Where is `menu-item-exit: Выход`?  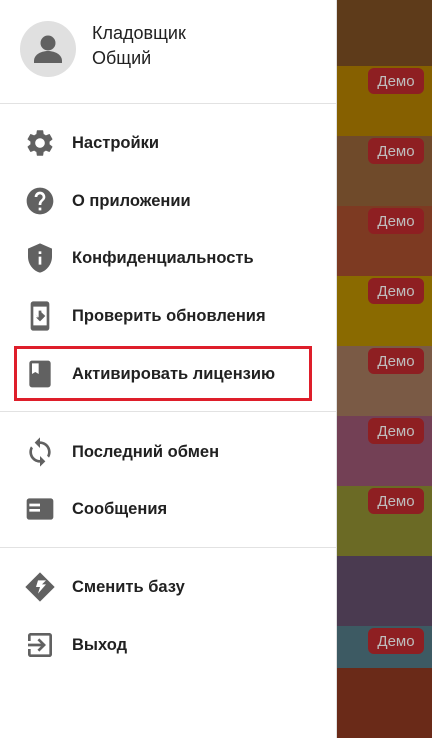
menu-item-exit: Выход is located at coordinates (168, 645).